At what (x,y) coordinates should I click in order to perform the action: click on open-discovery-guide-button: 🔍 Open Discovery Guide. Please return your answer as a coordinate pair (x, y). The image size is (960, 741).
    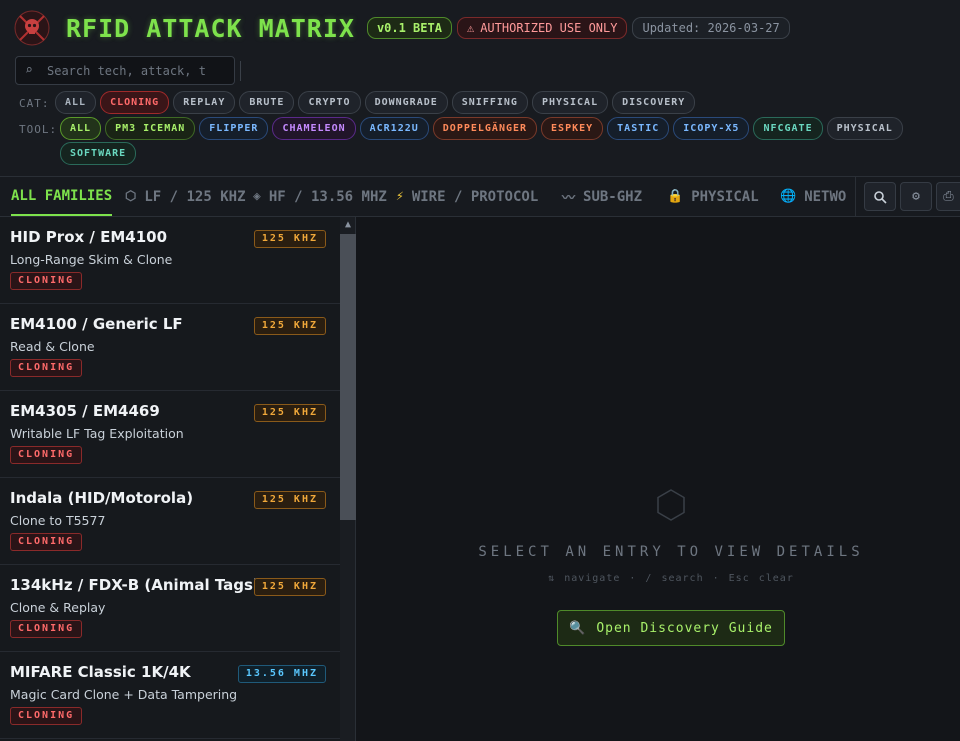
    Looking at the image, I should click on (671, 628).